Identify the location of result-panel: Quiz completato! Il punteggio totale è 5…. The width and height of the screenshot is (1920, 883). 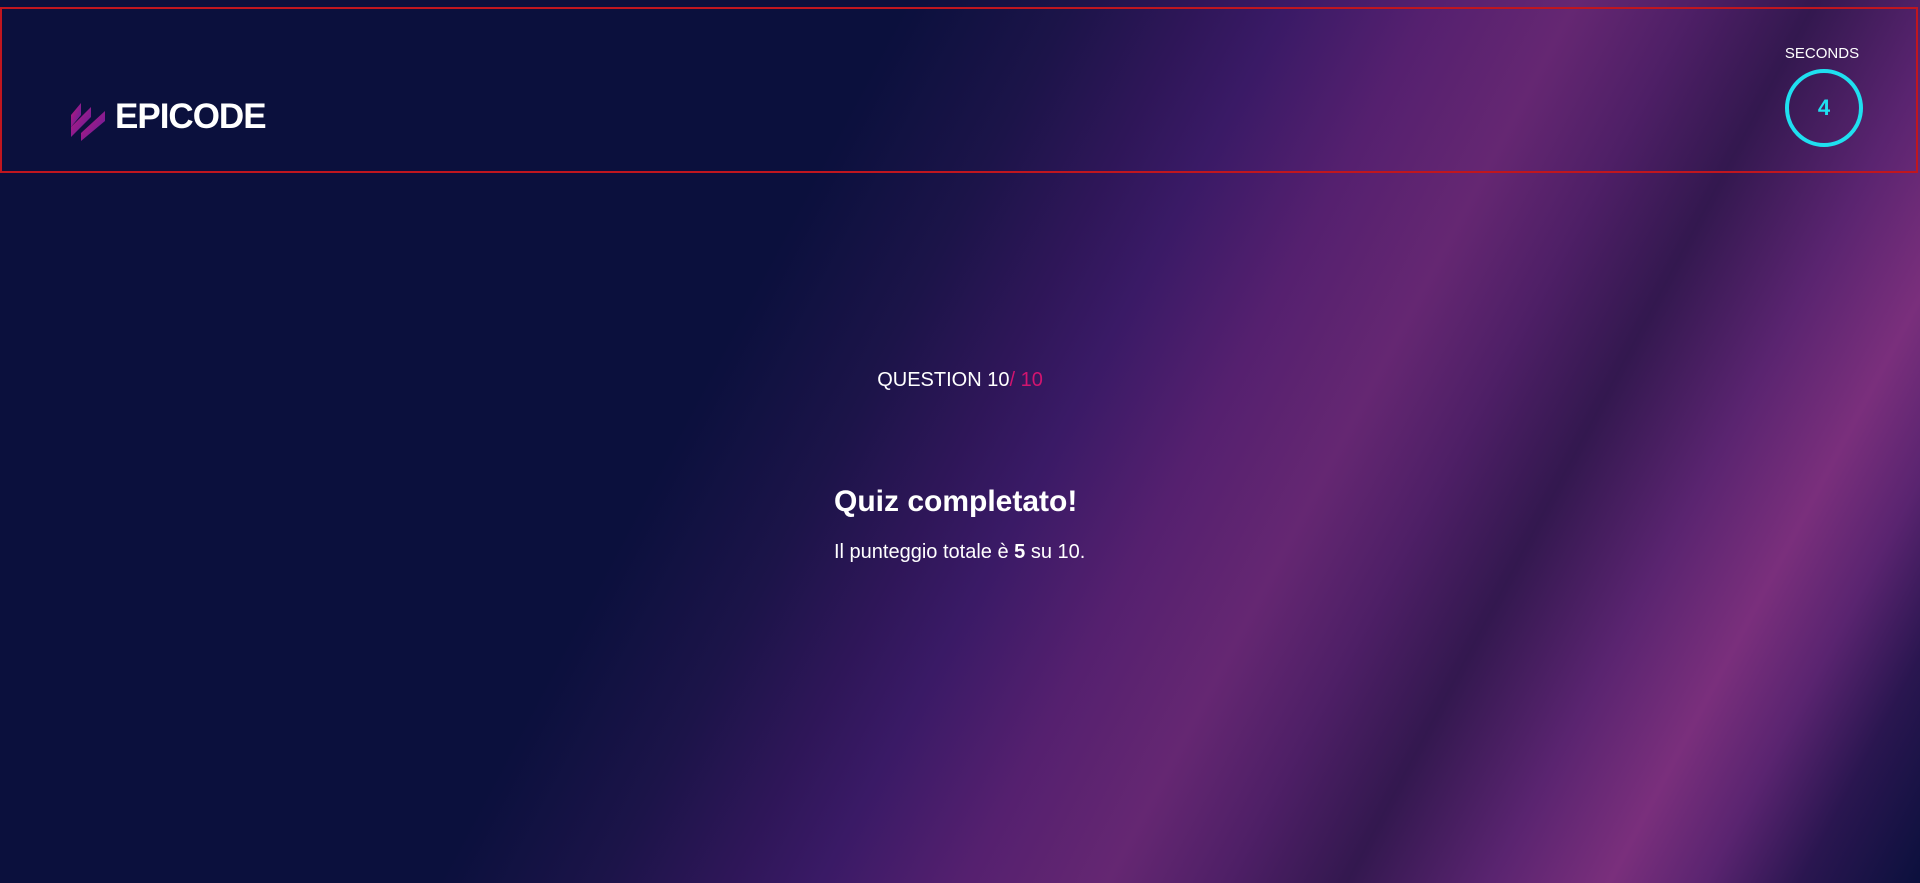
(959, 524).